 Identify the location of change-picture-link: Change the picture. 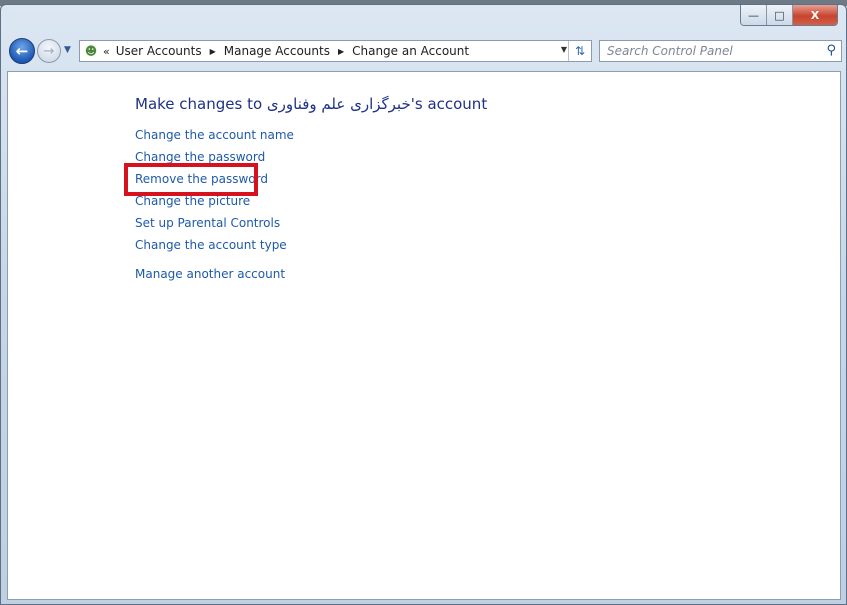
(192, 201).